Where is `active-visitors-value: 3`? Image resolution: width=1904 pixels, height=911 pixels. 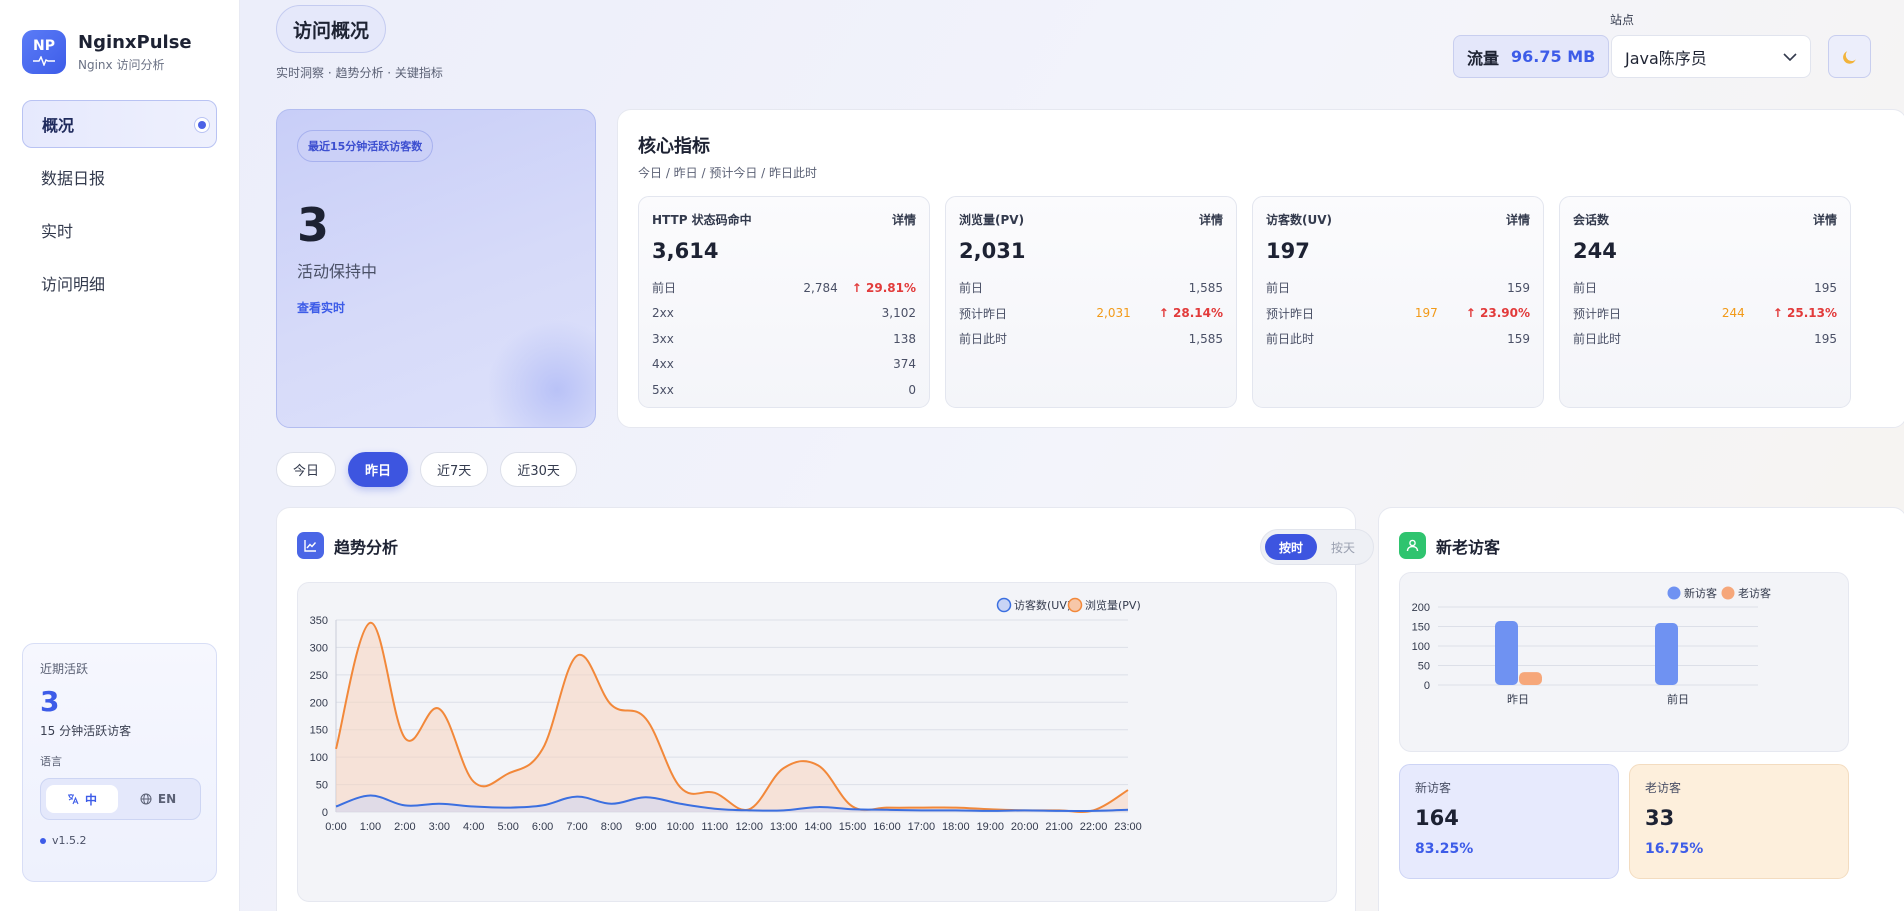 active-visitors-value: 3 is located at coordinates (313, 225).